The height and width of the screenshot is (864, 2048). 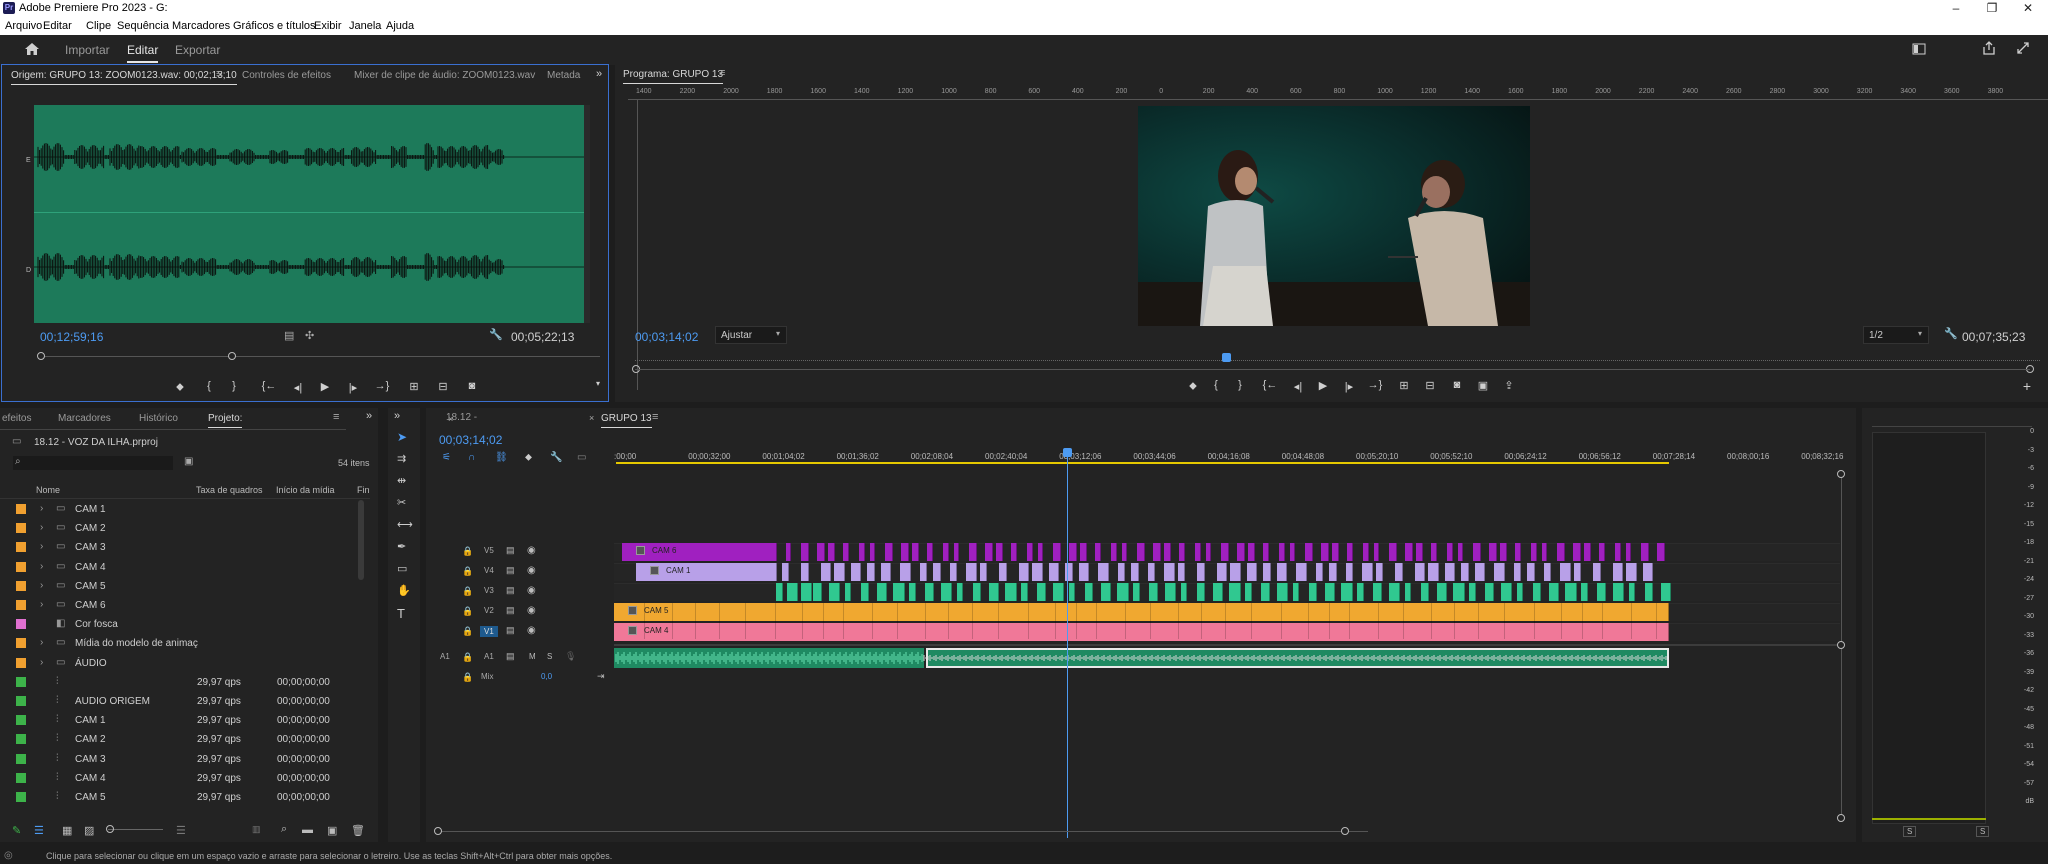 I want to click on source-settings-icon: 🔧, so click(x=496, y=334).